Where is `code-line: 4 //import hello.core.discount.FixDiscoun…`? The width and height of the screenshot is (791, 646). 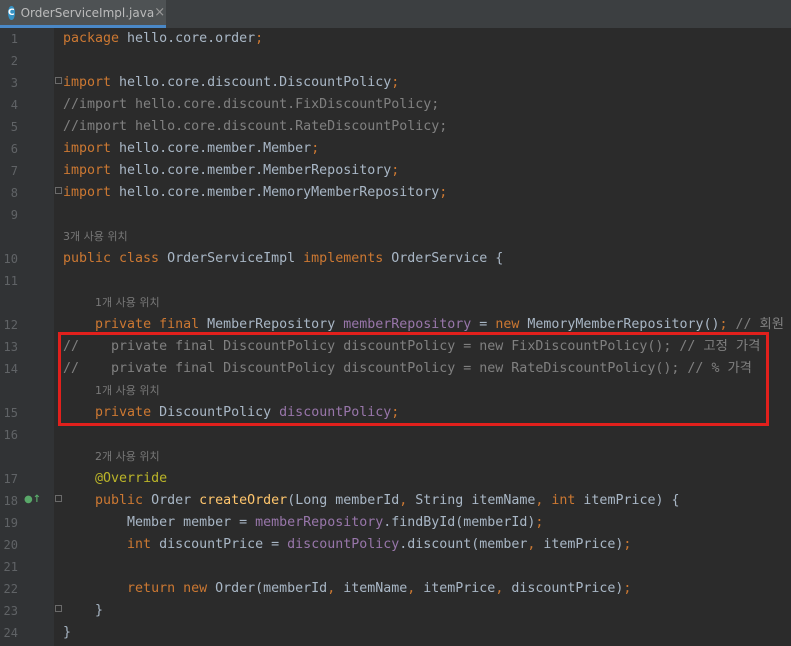
code-line: 4 //import hello.core.discount.FixDiscoun… is located at coordinates (395, 105).